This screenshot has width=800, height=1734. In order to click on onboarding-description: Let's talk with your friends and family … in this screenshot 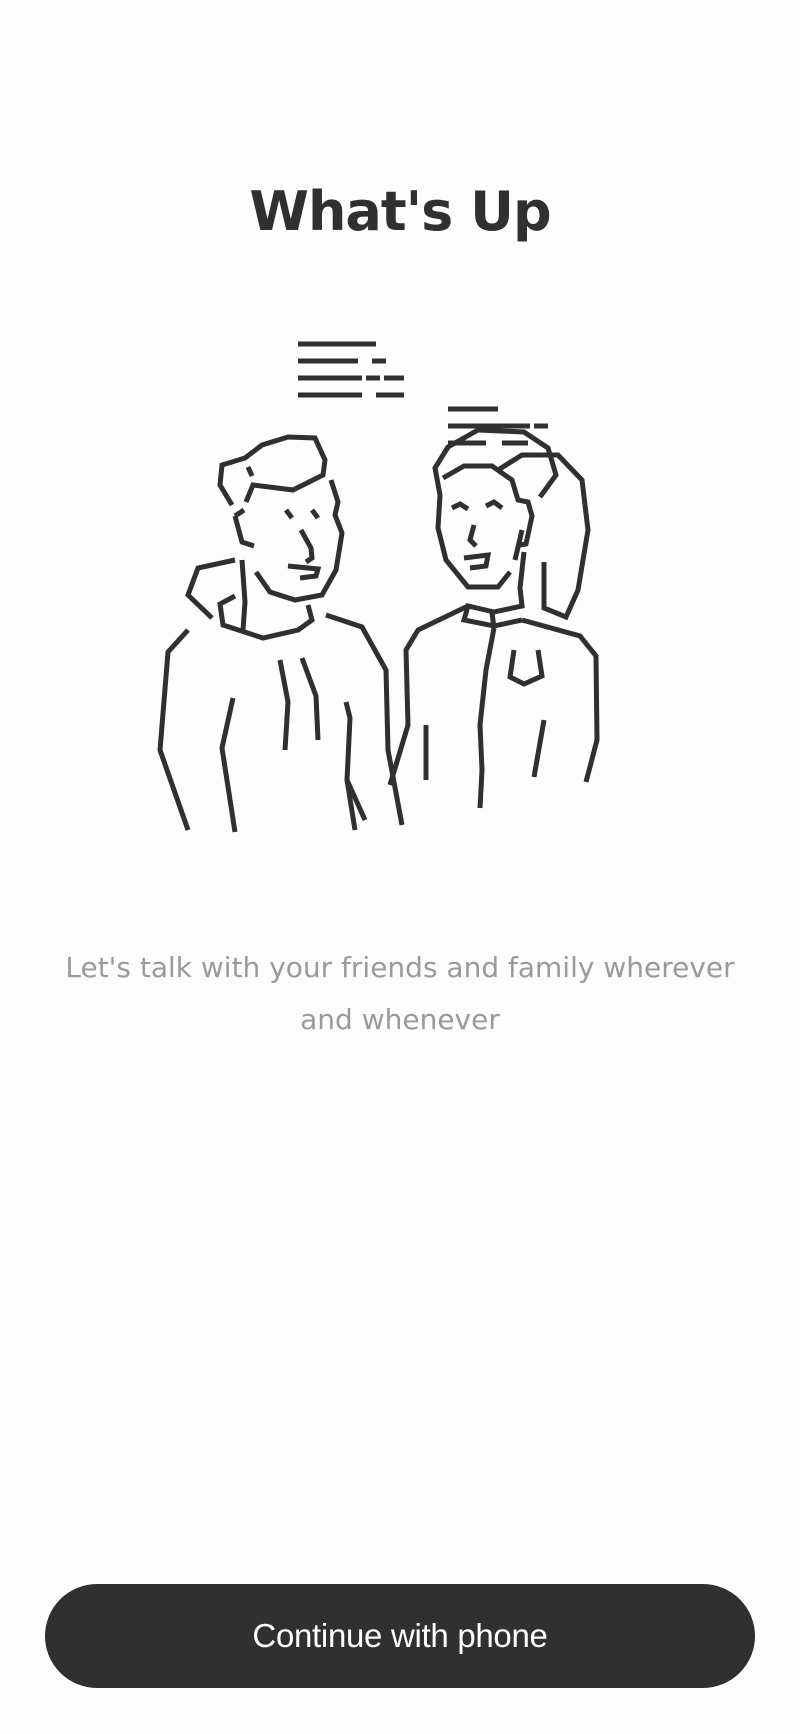, I will do `click(400, 993)`.